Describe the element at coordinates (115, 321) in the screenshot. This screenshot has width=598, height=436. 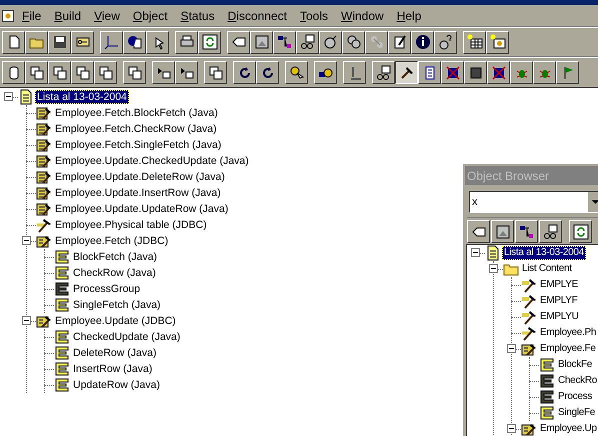
I see `tree-item: Employee.Update (JDBC)` at that location.